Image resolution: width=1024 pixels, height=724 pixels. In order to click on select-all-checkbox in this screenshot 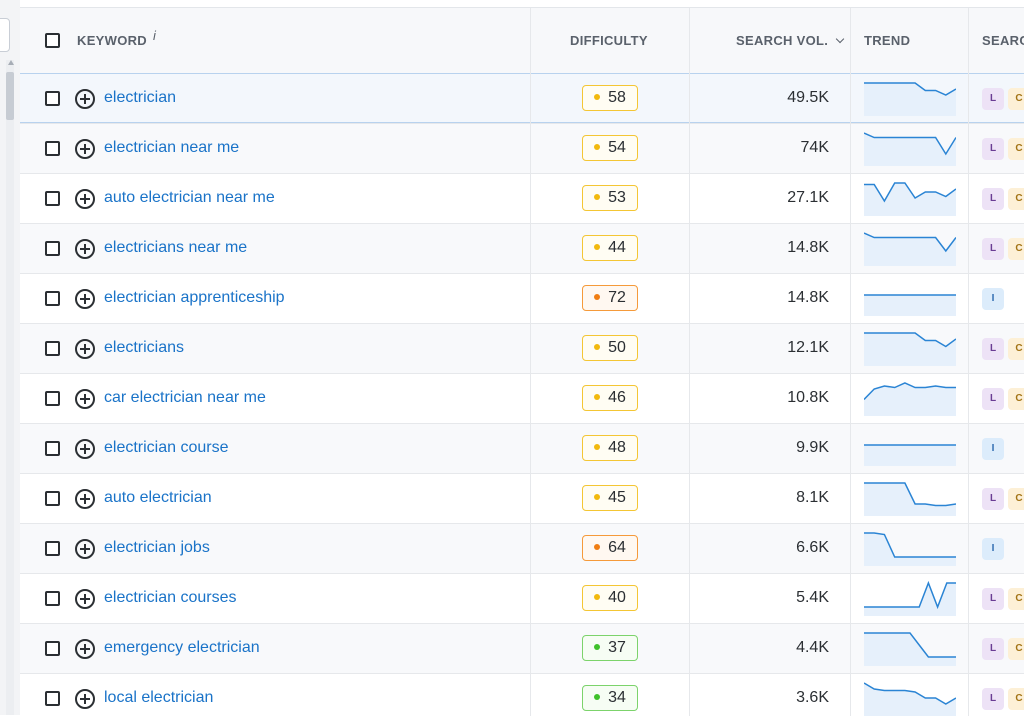, I will do `click(52, 40)`.